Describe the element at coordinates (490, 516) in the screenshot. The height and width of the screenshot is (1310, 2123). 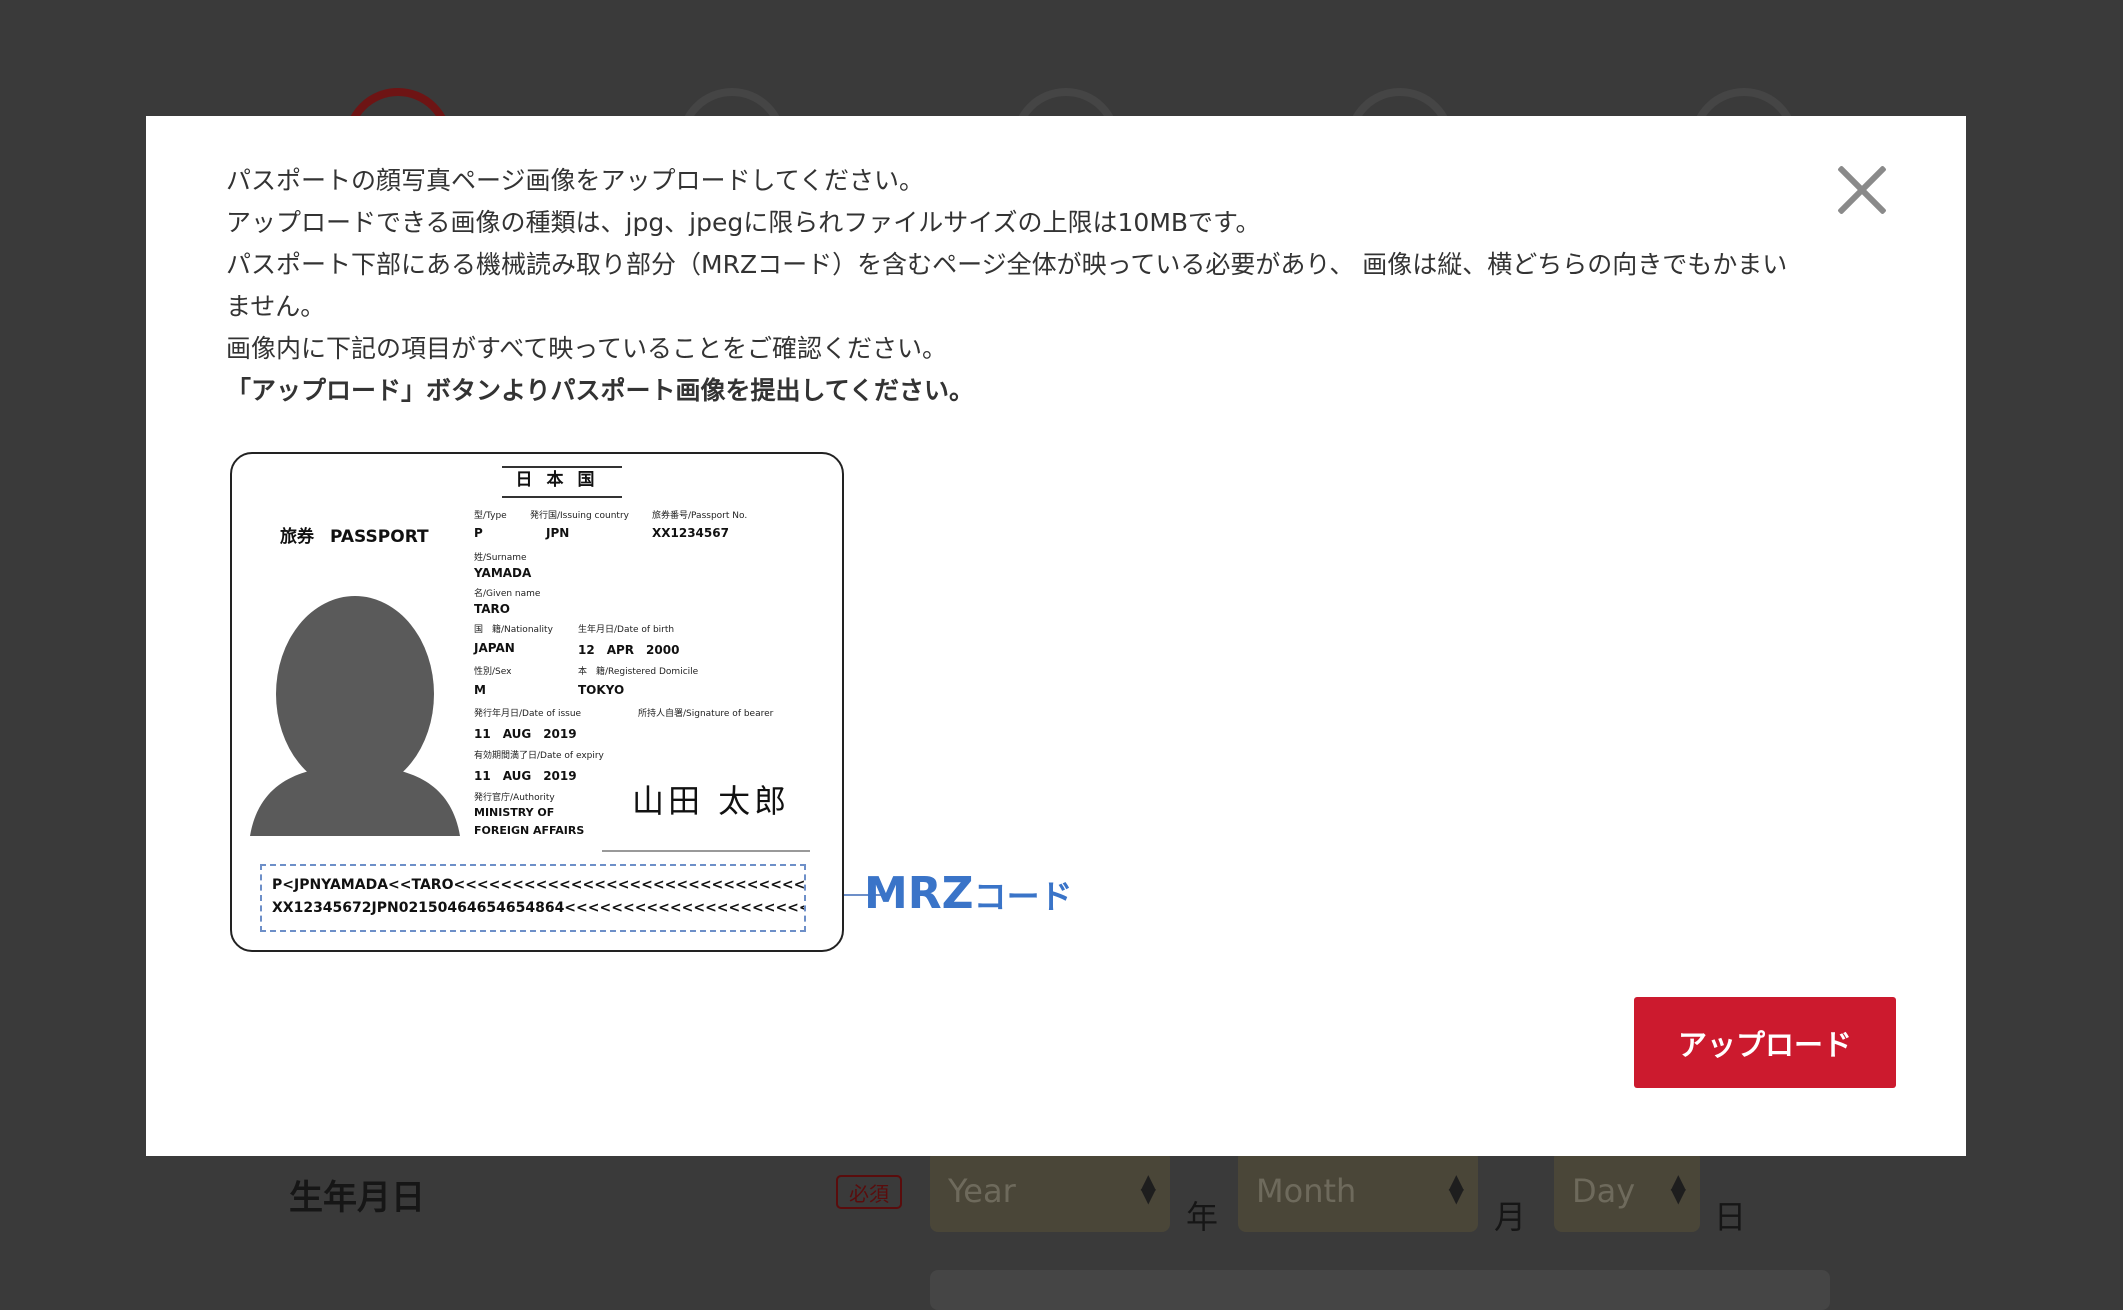
I see `type-label: 型/Type` at that location.